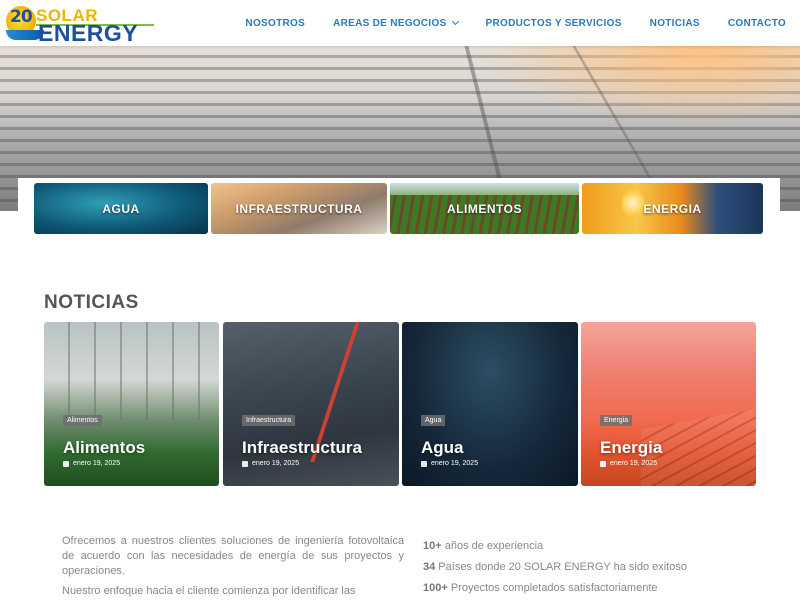 The width and height of the screenshot is (800, 604). What do you see at coordinates (435, 588) in the screenshot?
I see `stat-value: 100+` at bounding box center [435, 588].